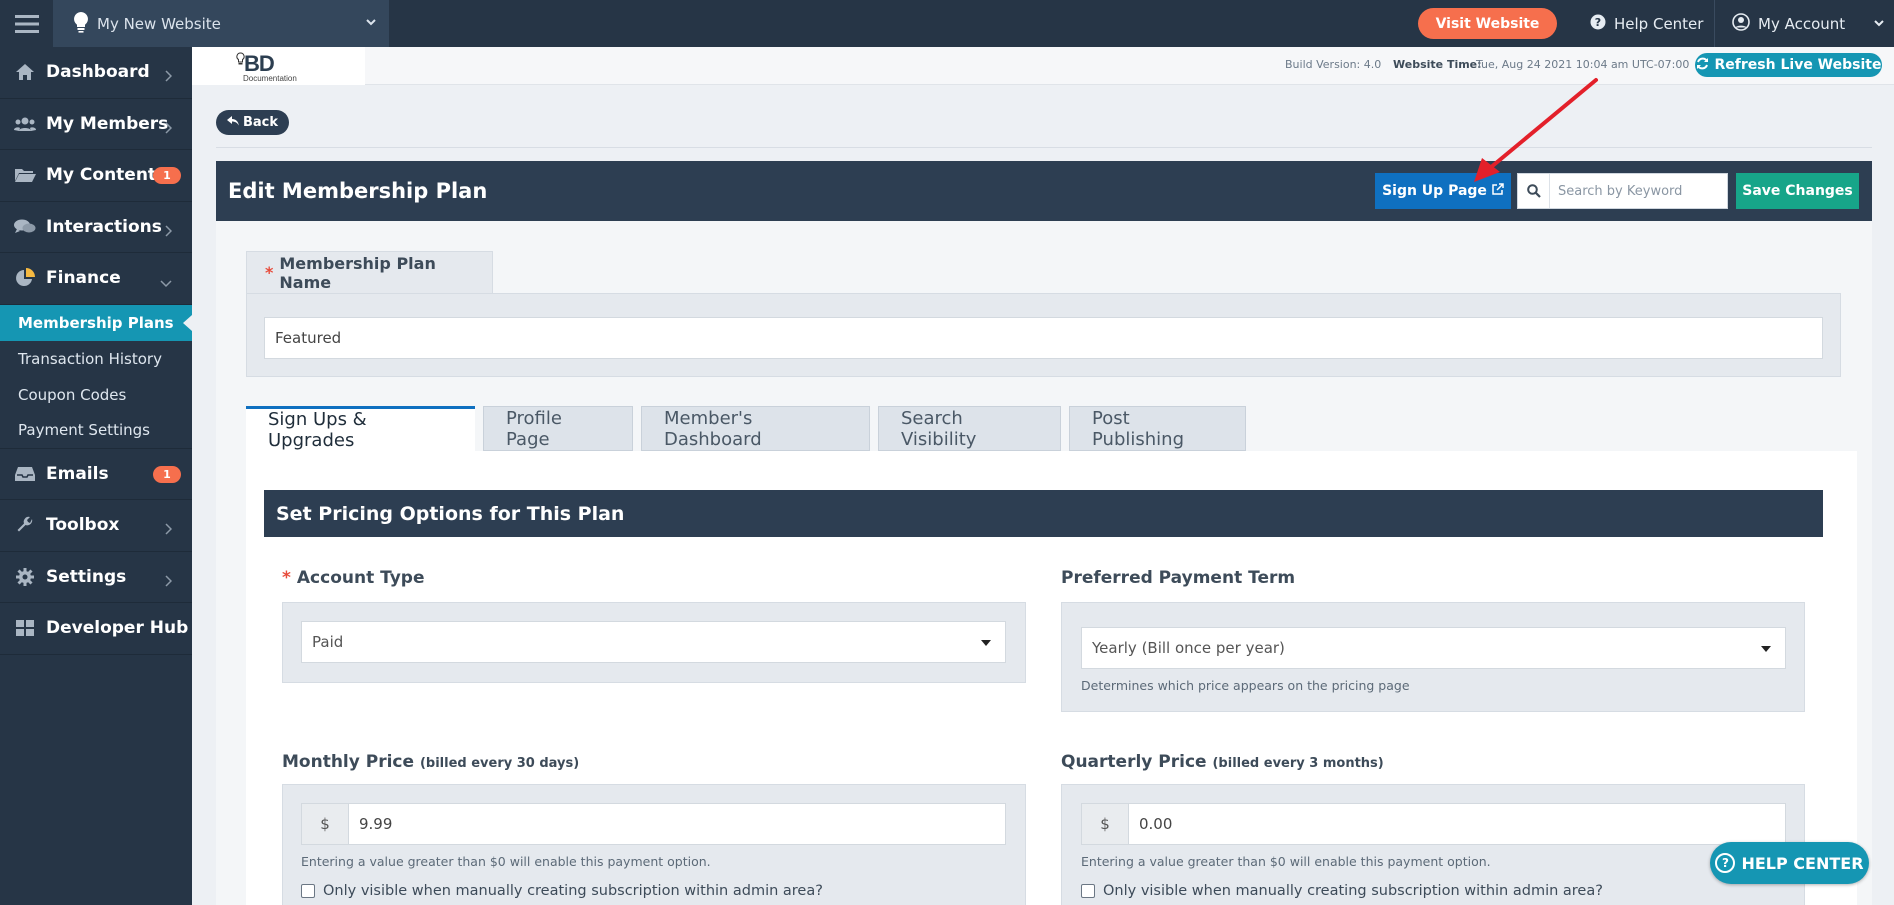 The width and height of the screenshot is (1894, 905). What do you see at coordinates (25, 72) in the screenshot?
I see `home-icon` at bounding box center [25, 72].